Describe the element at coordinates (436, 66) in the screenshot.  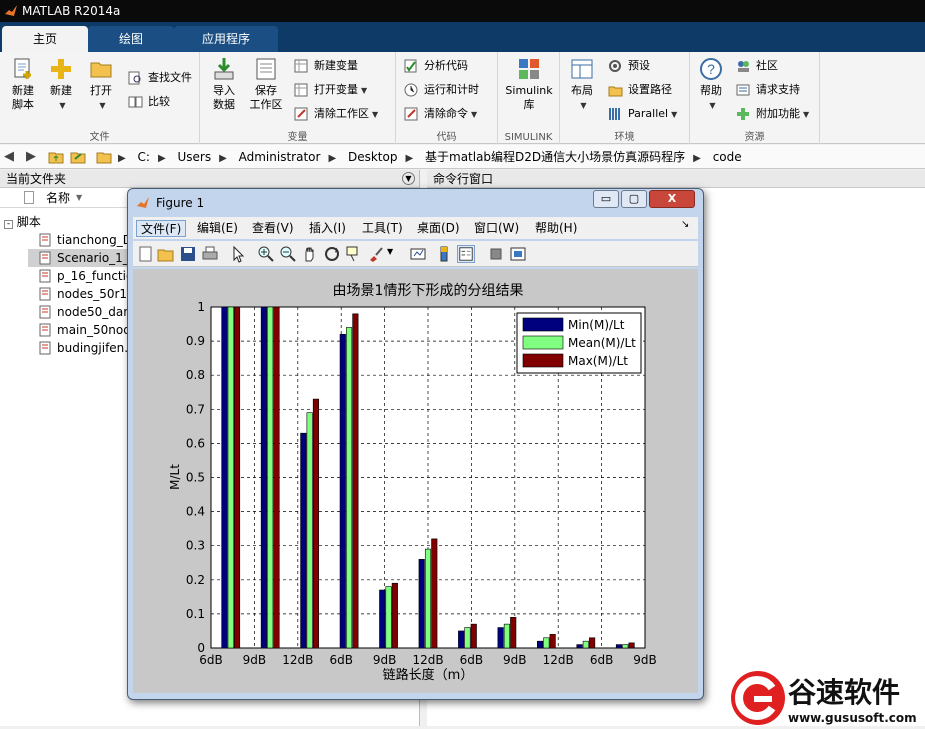
I see `analyze-code-button: 分析代码` at that location.